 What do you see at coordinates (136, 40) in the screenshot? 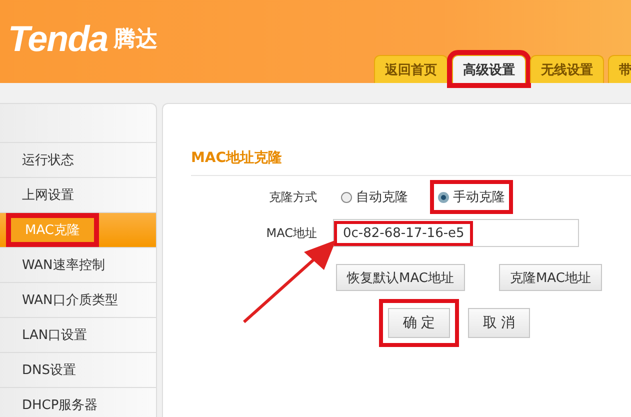
I see `brand-name: 腾达` at bounding box center [136, 40].